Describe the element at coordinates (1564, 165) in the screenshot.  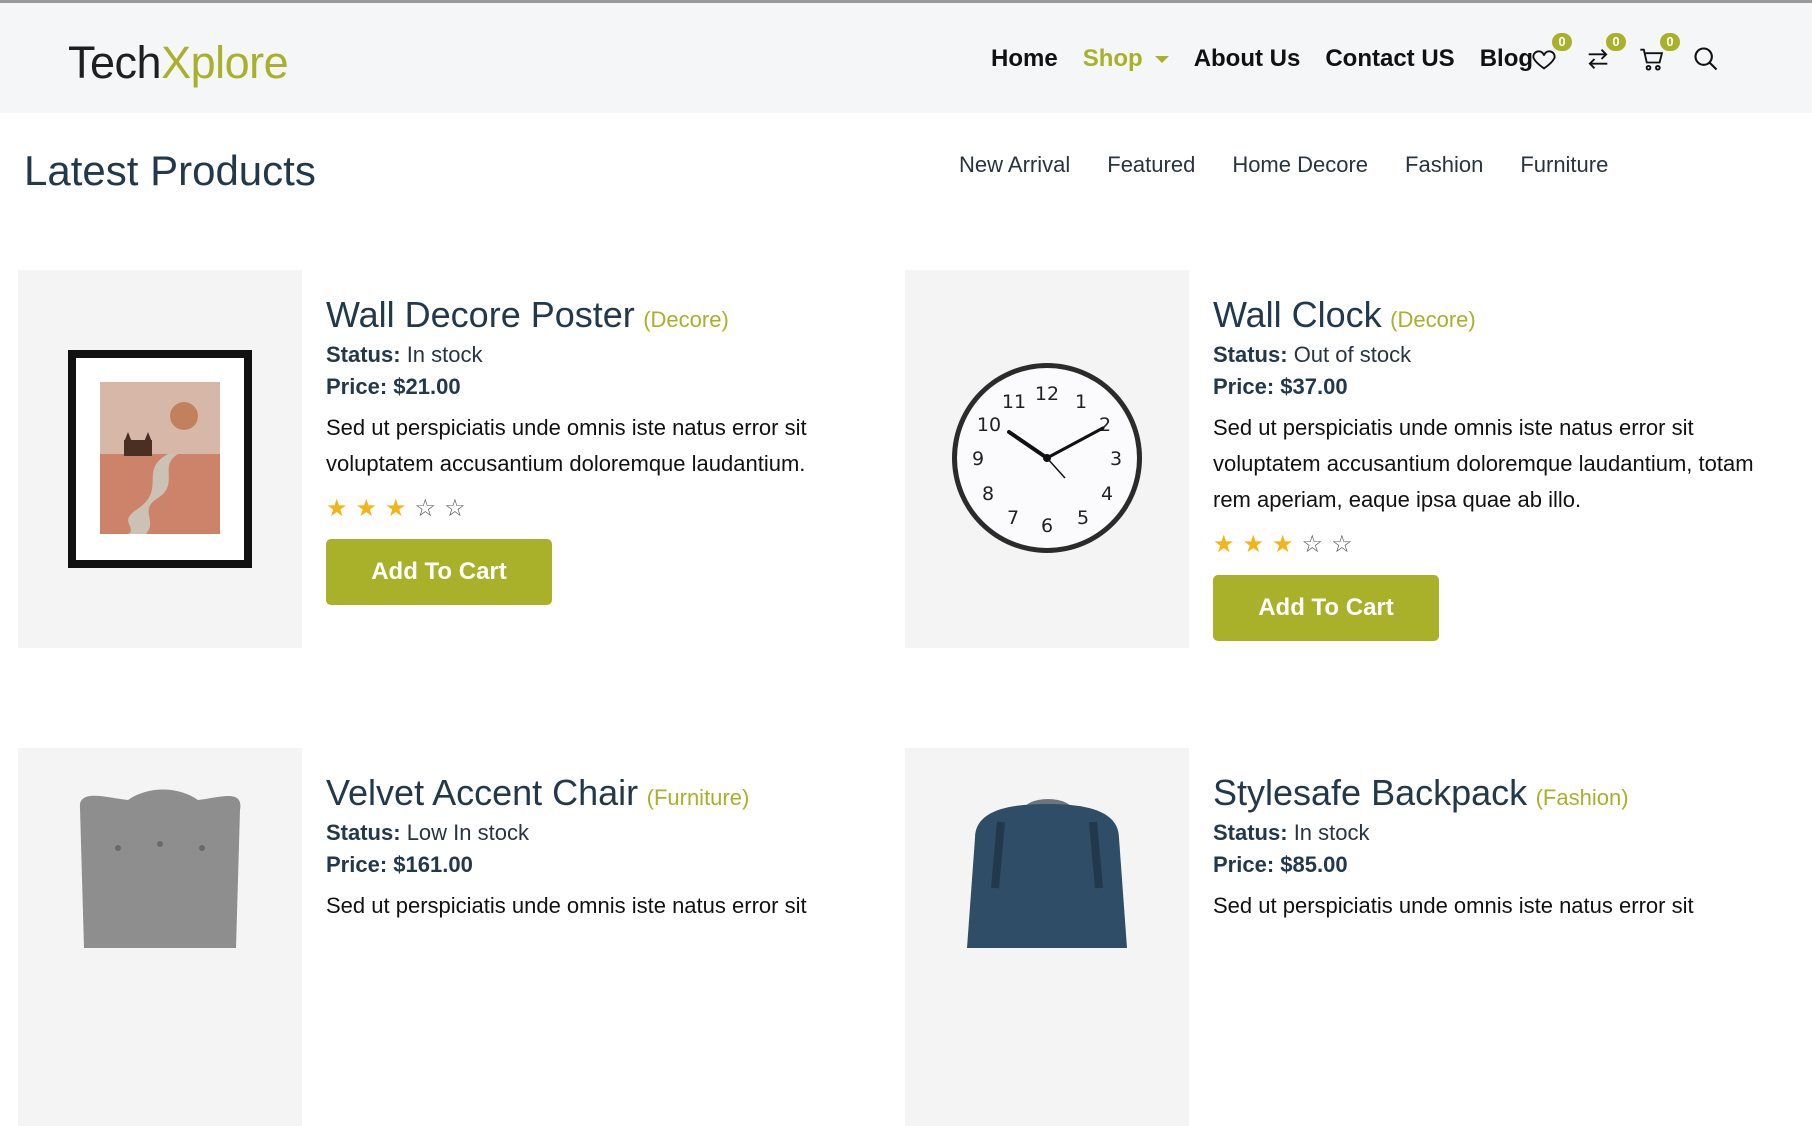
I see `filter-furniture: Furniture` at that location.